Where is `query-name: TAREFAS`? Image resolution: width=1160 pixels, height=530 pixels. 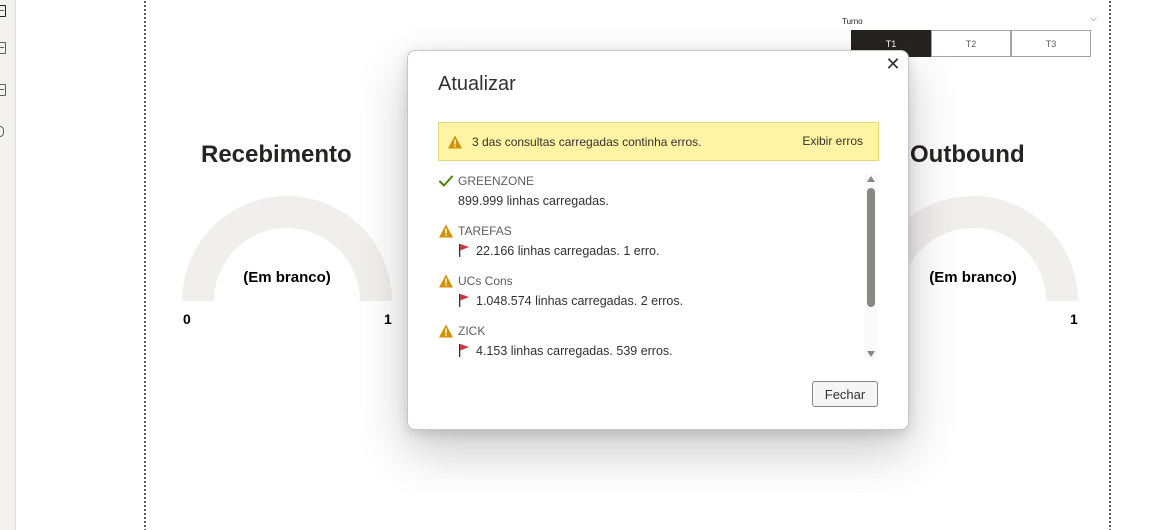 query-name: TAREFAS is located at coordinates (485, 231).